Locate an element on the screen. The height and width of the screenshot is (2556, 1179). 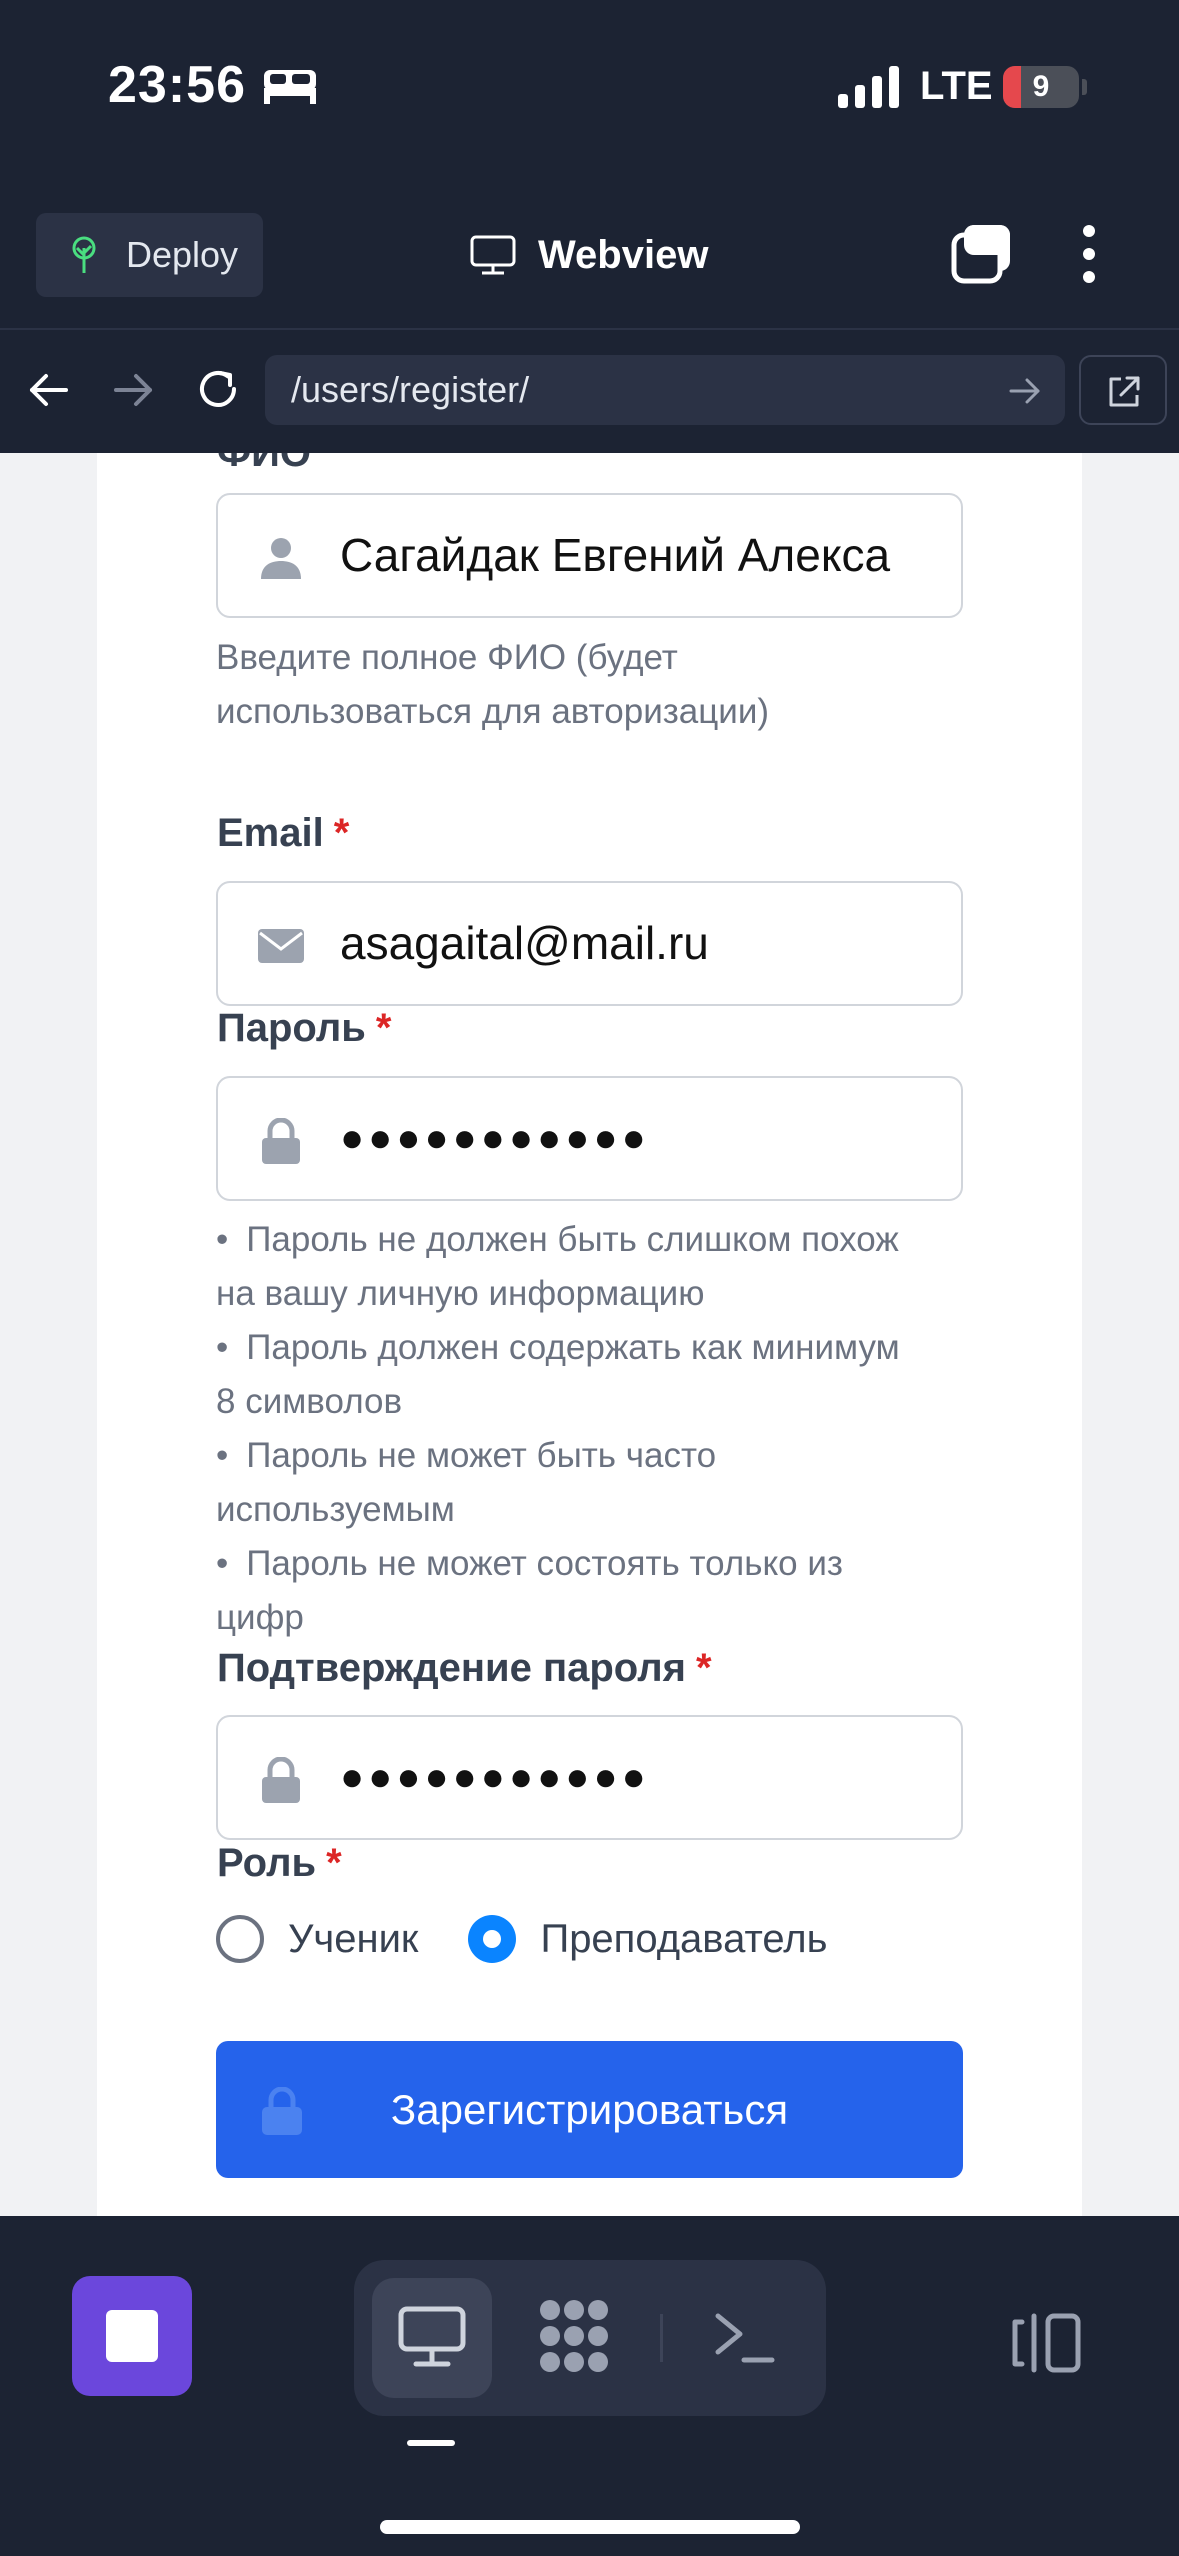
status-time: 23:56 is located at coordinates (177, 85).